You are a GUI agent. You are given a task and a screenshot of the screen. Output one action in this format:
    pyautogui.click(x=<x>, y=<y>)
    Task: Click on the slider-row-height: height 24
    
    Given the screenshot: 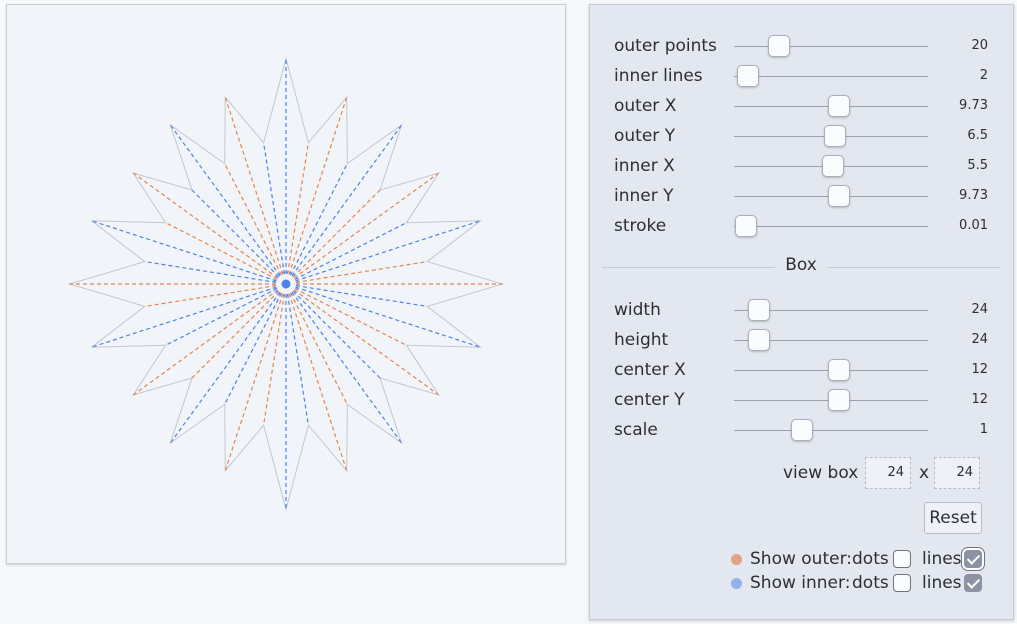 What is the action you would take?
    pyautogui.click(x=801, y=341)
    